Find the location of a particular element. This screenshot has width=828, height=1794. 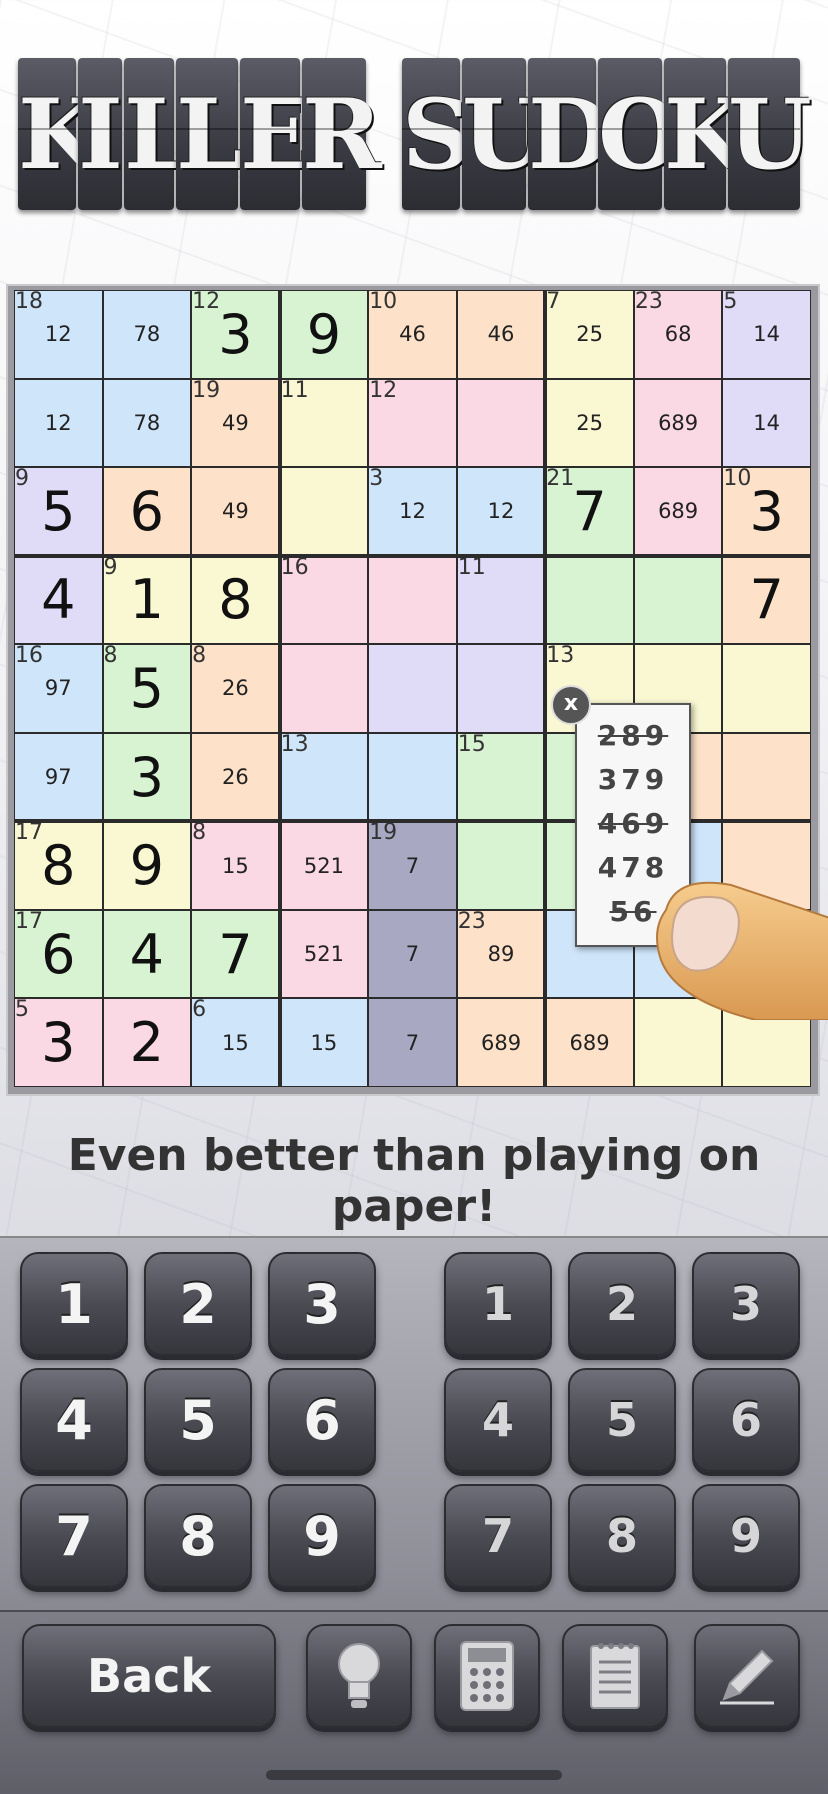

sudoku-cell: 8 26 is located at coordinates (235, 688).